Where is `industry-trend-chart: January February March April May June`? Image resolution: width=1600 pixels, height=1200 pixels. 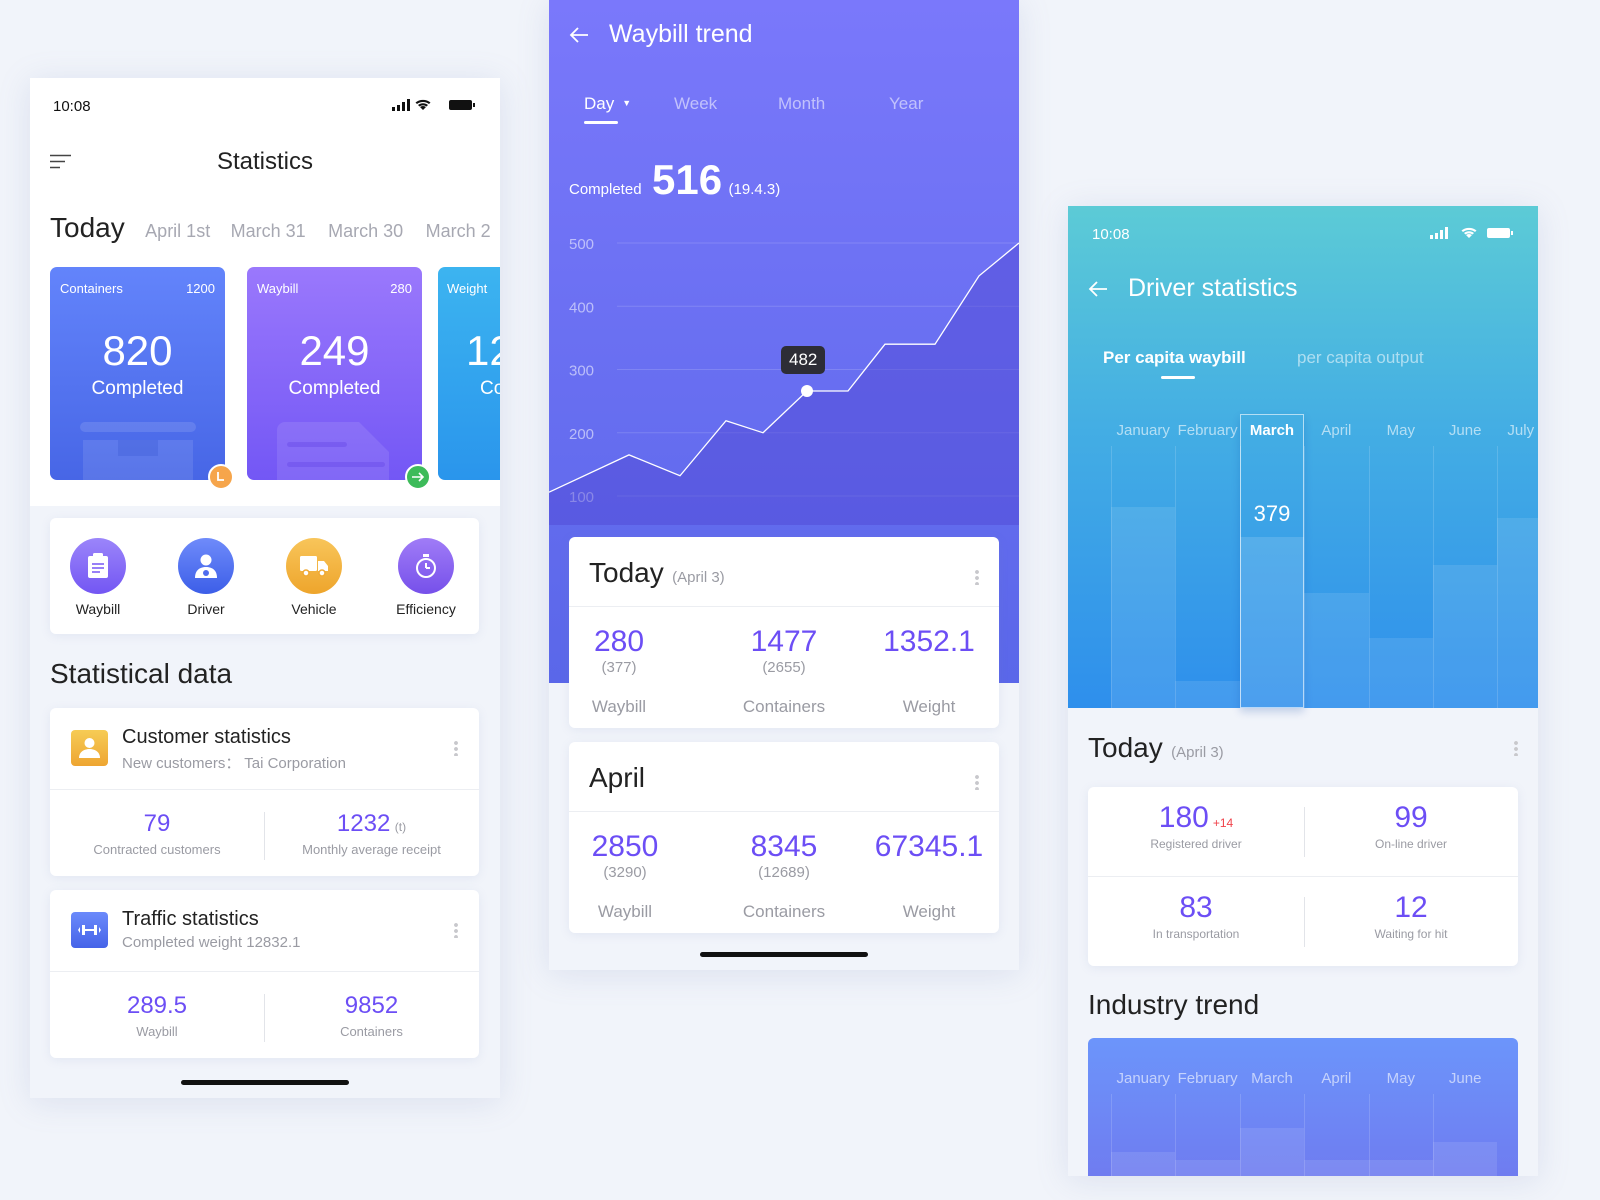
industry-trend-chart: January February March April May June is located at coordinates (1303, 1107).